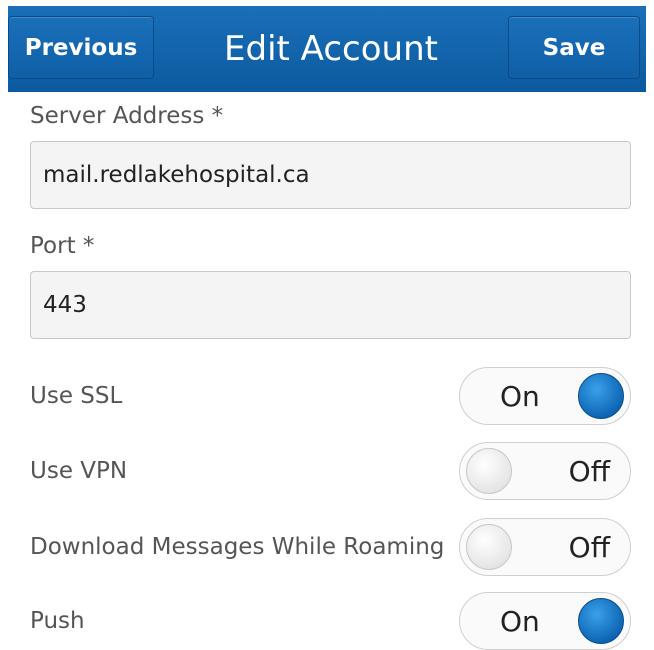  What do you see at coordinates (79, 471) in the screenshot?
I see `use-vpn-label: Use VPN` at bounding box center [79, 471].